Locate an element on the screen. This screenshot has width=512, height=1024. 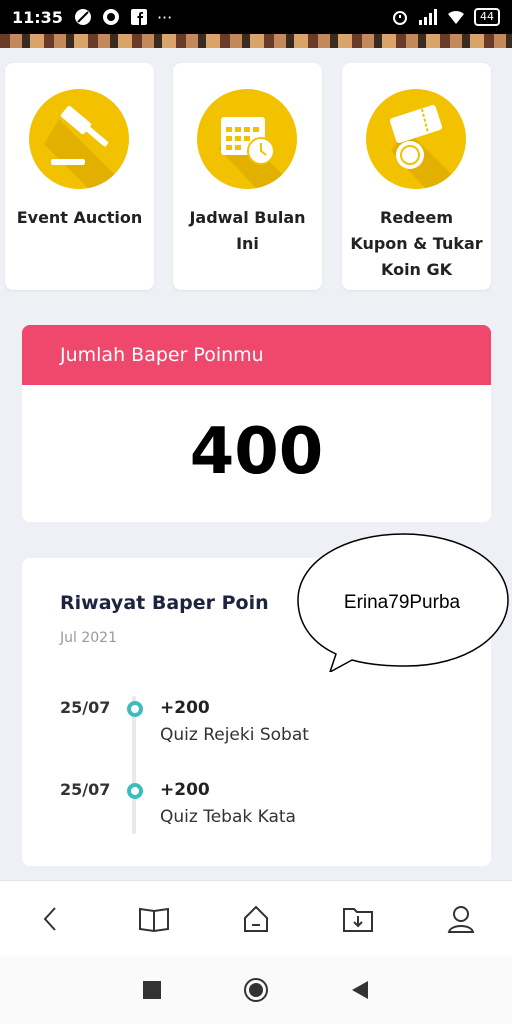
points-header: Jumlah Baper Poinmu is located at coordinates (256, 355).